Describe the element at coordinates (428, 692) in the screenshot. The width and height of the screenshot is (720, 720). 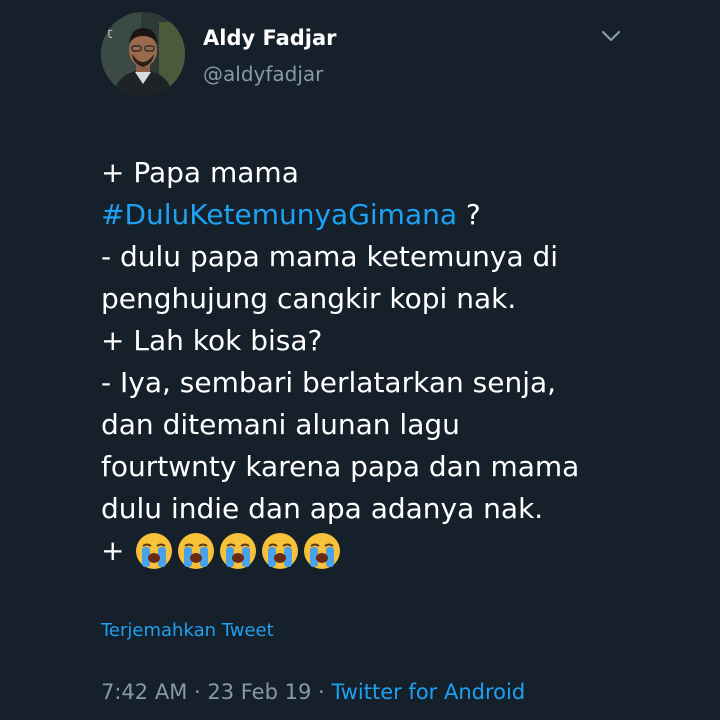
I see `tweet-source-link: Twitter for Android` at that location.